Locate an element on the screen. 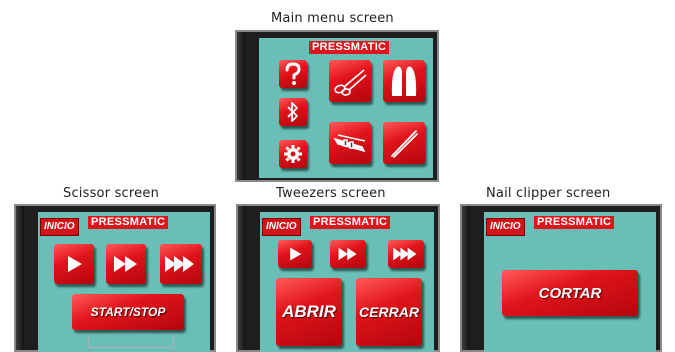 This screenshot has height=352, width=675. bluetooth-icon is located at coordinates (292, 112).